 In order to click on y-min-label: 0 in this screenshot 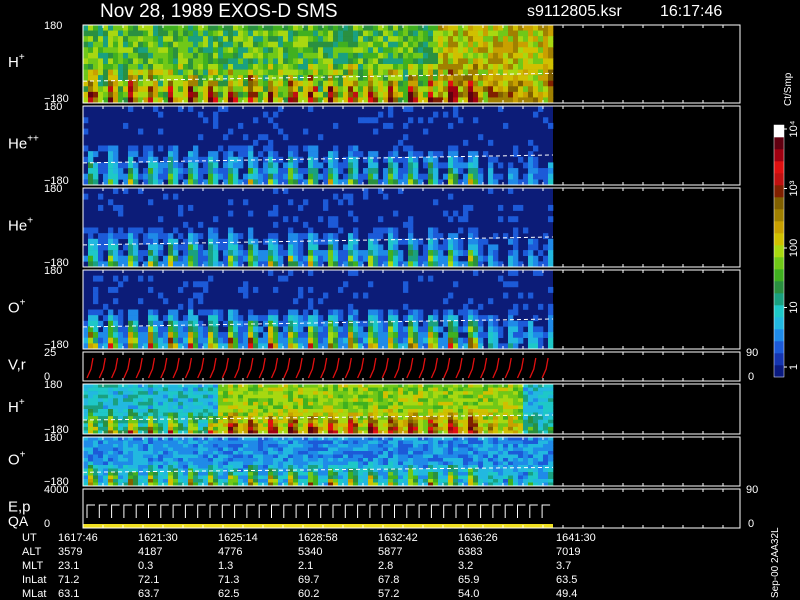, I will do `click(47, 524)`.